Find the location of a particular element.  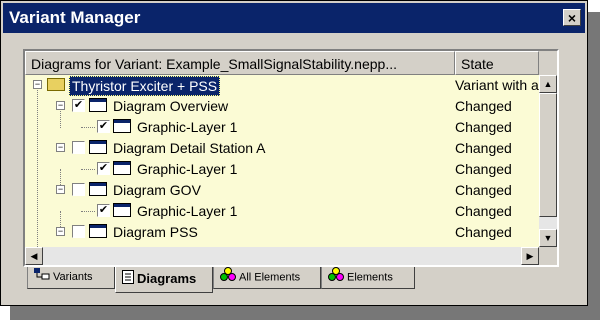

scroll-down-button: ▼ is located at coordinates (548, 238).